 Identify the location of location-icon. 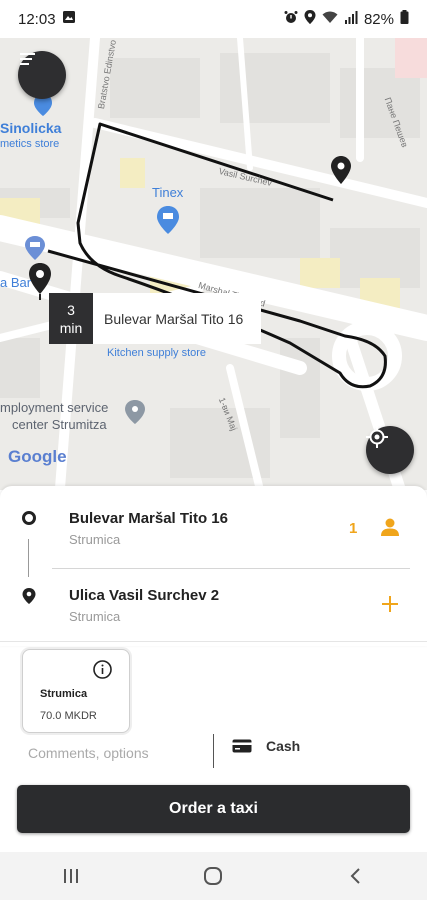
(310, 19).